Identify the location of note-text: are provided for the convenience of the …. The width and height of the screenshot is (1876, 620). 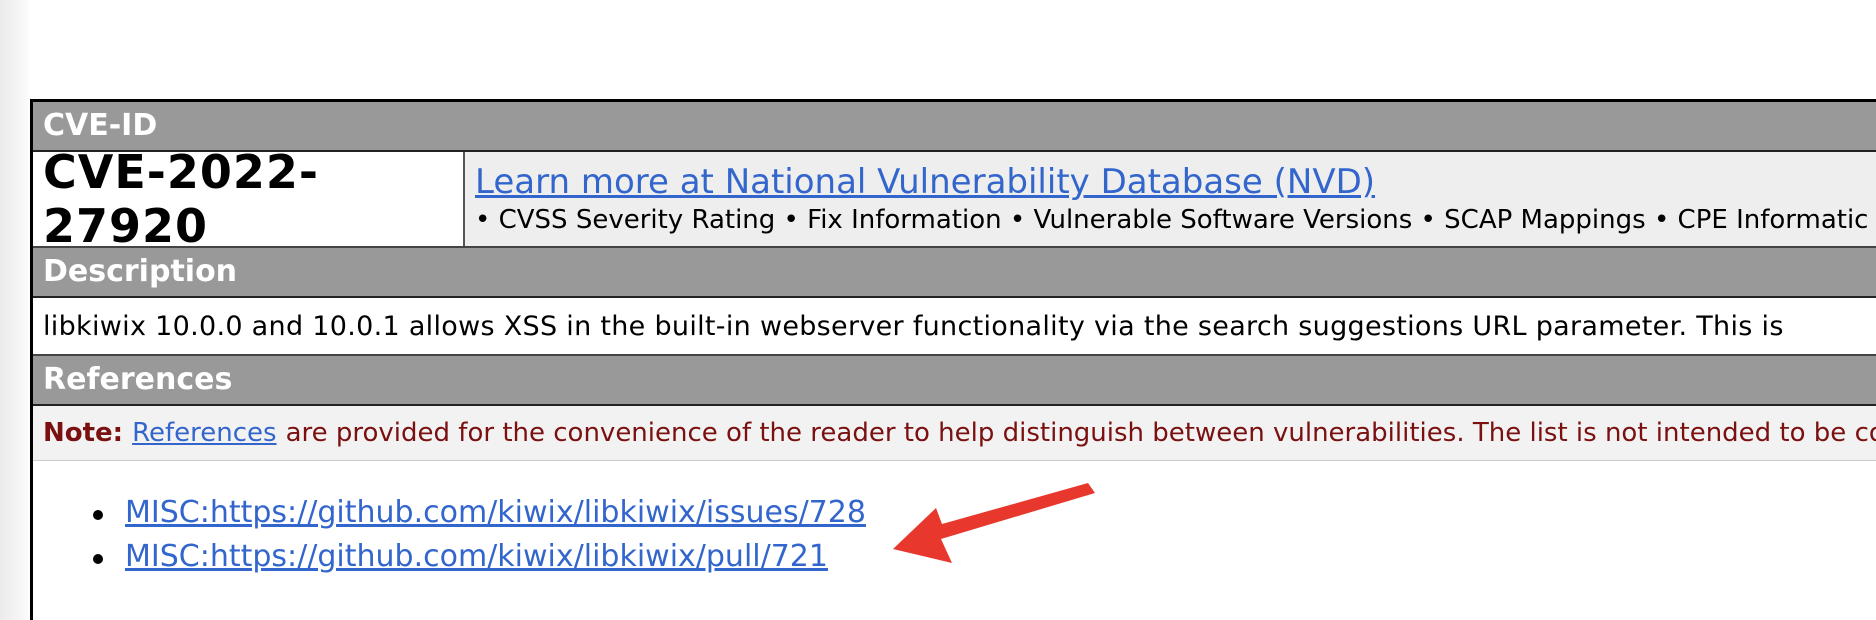
(1080, 433).